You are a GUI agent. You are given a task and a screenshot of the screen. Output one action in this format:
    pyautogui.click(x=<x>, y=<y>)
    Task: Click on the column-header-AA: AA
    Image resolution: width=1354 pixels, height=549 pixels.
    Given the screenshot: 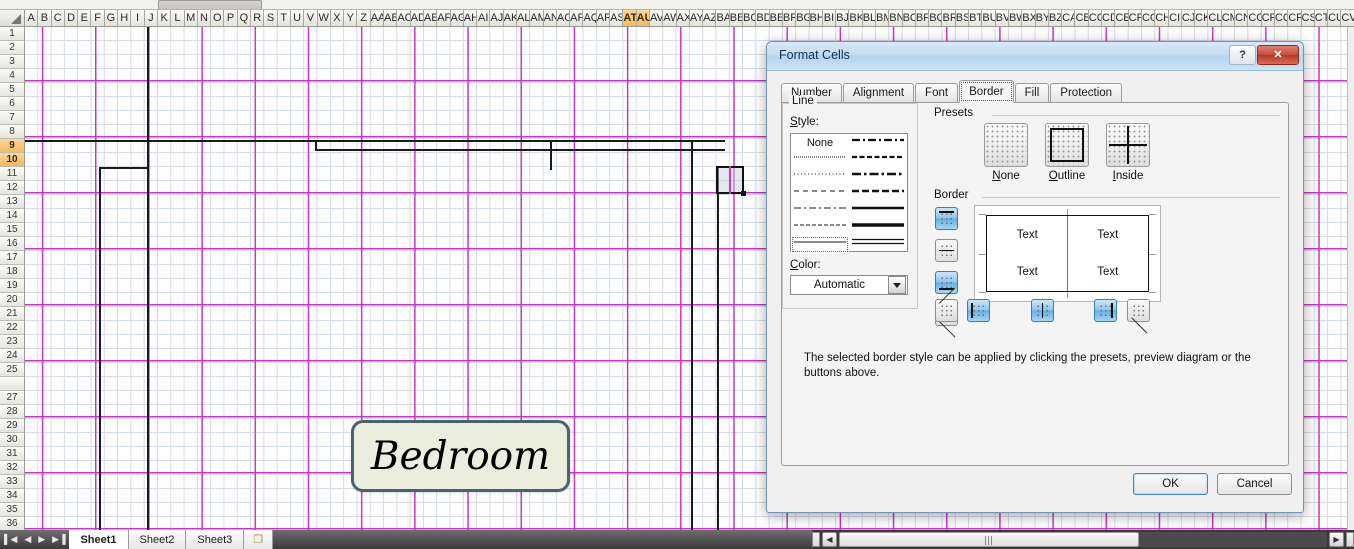 What is the action you would take?
    pyautogui.click(x=377, y=18)
    